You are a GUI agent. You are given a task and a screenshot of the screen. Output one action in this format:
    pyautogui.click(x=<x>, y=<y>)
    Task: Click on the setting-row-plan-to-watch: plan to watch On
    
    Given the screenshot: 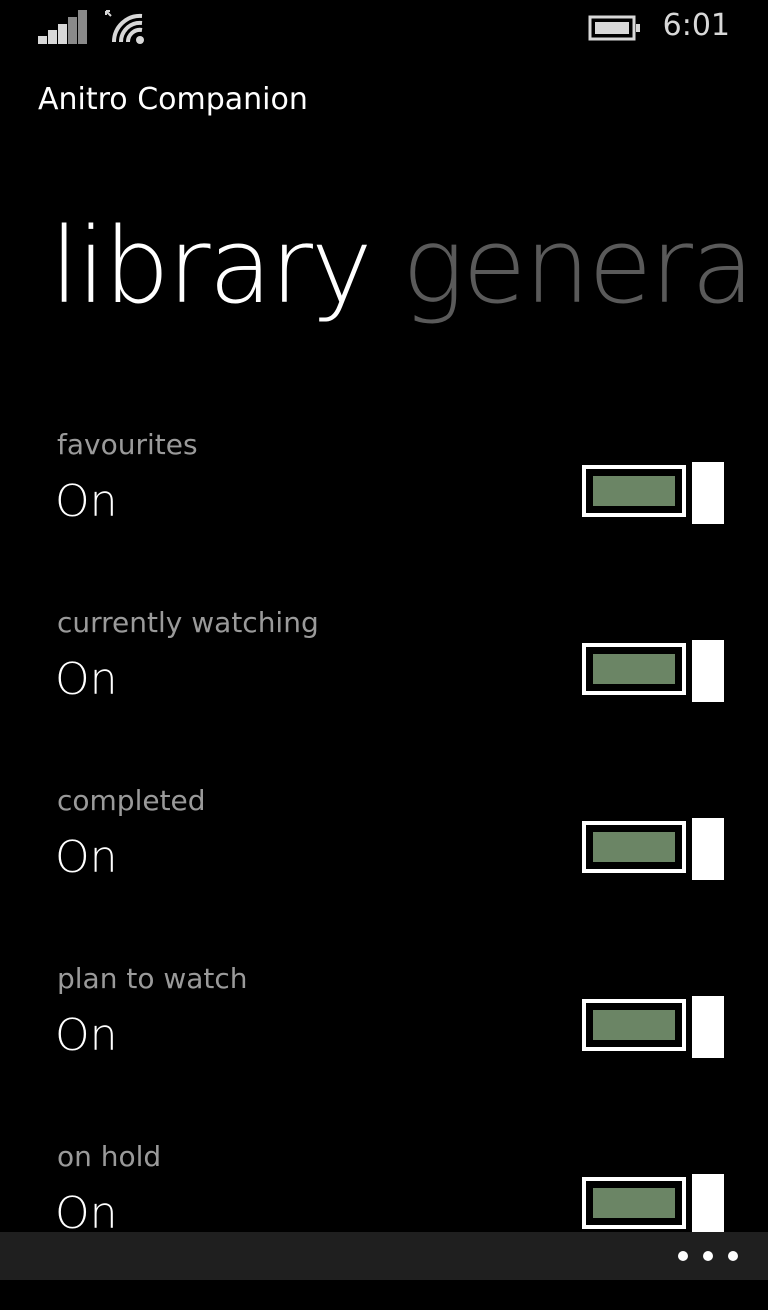 What is the action you would take?
    pyautogui.click(x=384, y=1043)
    